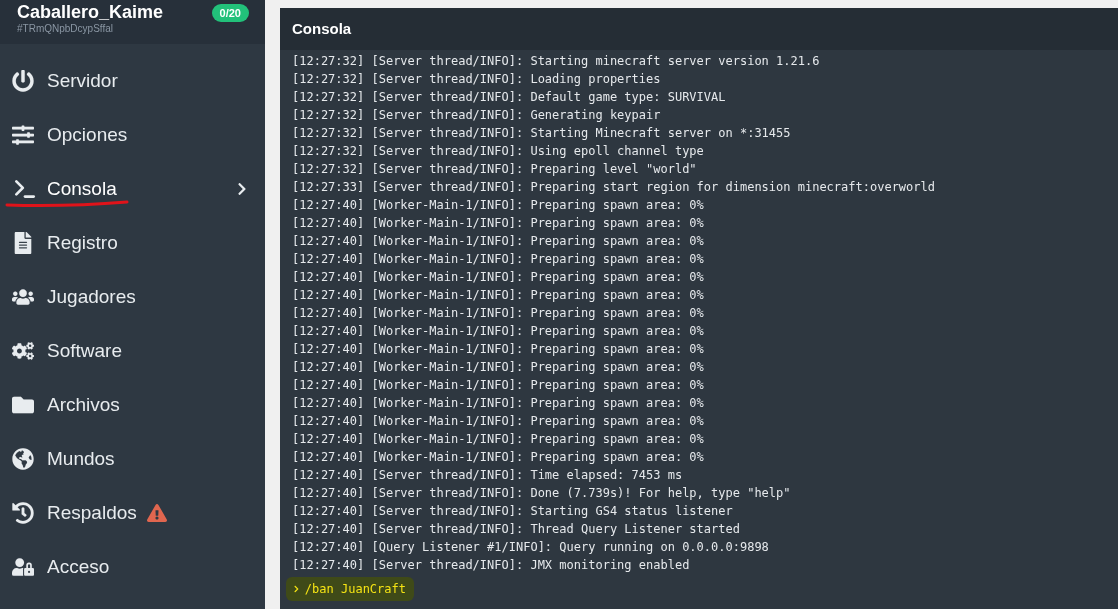  Describe the element at coordinates (495, 169) in the screenshot. I see `log-line: [12:27:32] [Server thread/INFO]: Preparing level "world"` at that location.